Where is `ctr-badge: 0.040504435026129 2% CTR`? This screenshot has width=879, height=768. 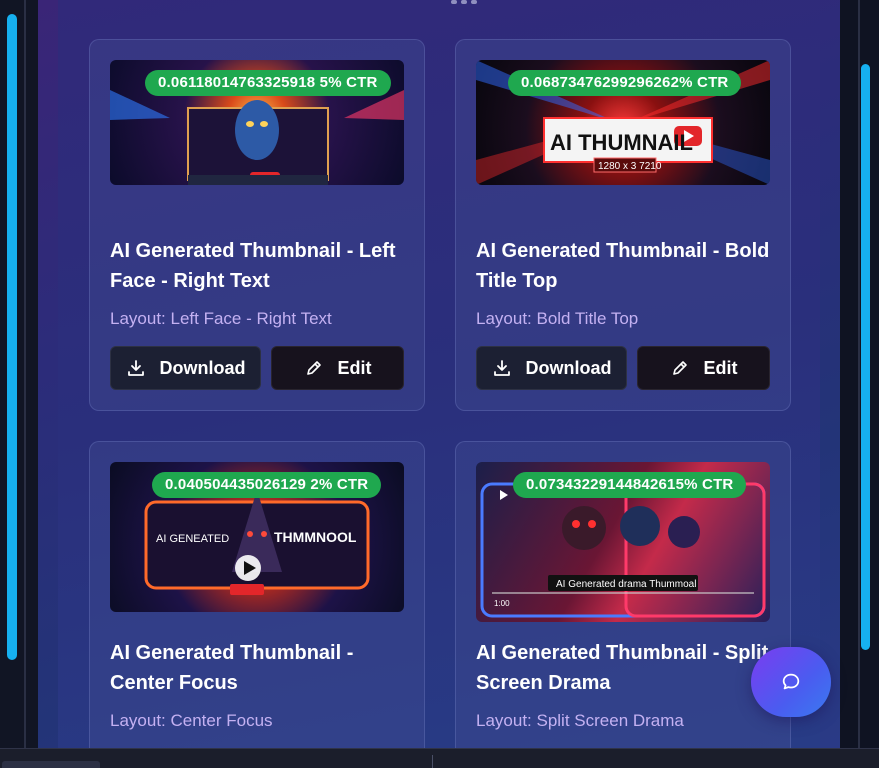
ctr-badge: 0.040504435026129 2% CTR is located at coordinates (267, 485).